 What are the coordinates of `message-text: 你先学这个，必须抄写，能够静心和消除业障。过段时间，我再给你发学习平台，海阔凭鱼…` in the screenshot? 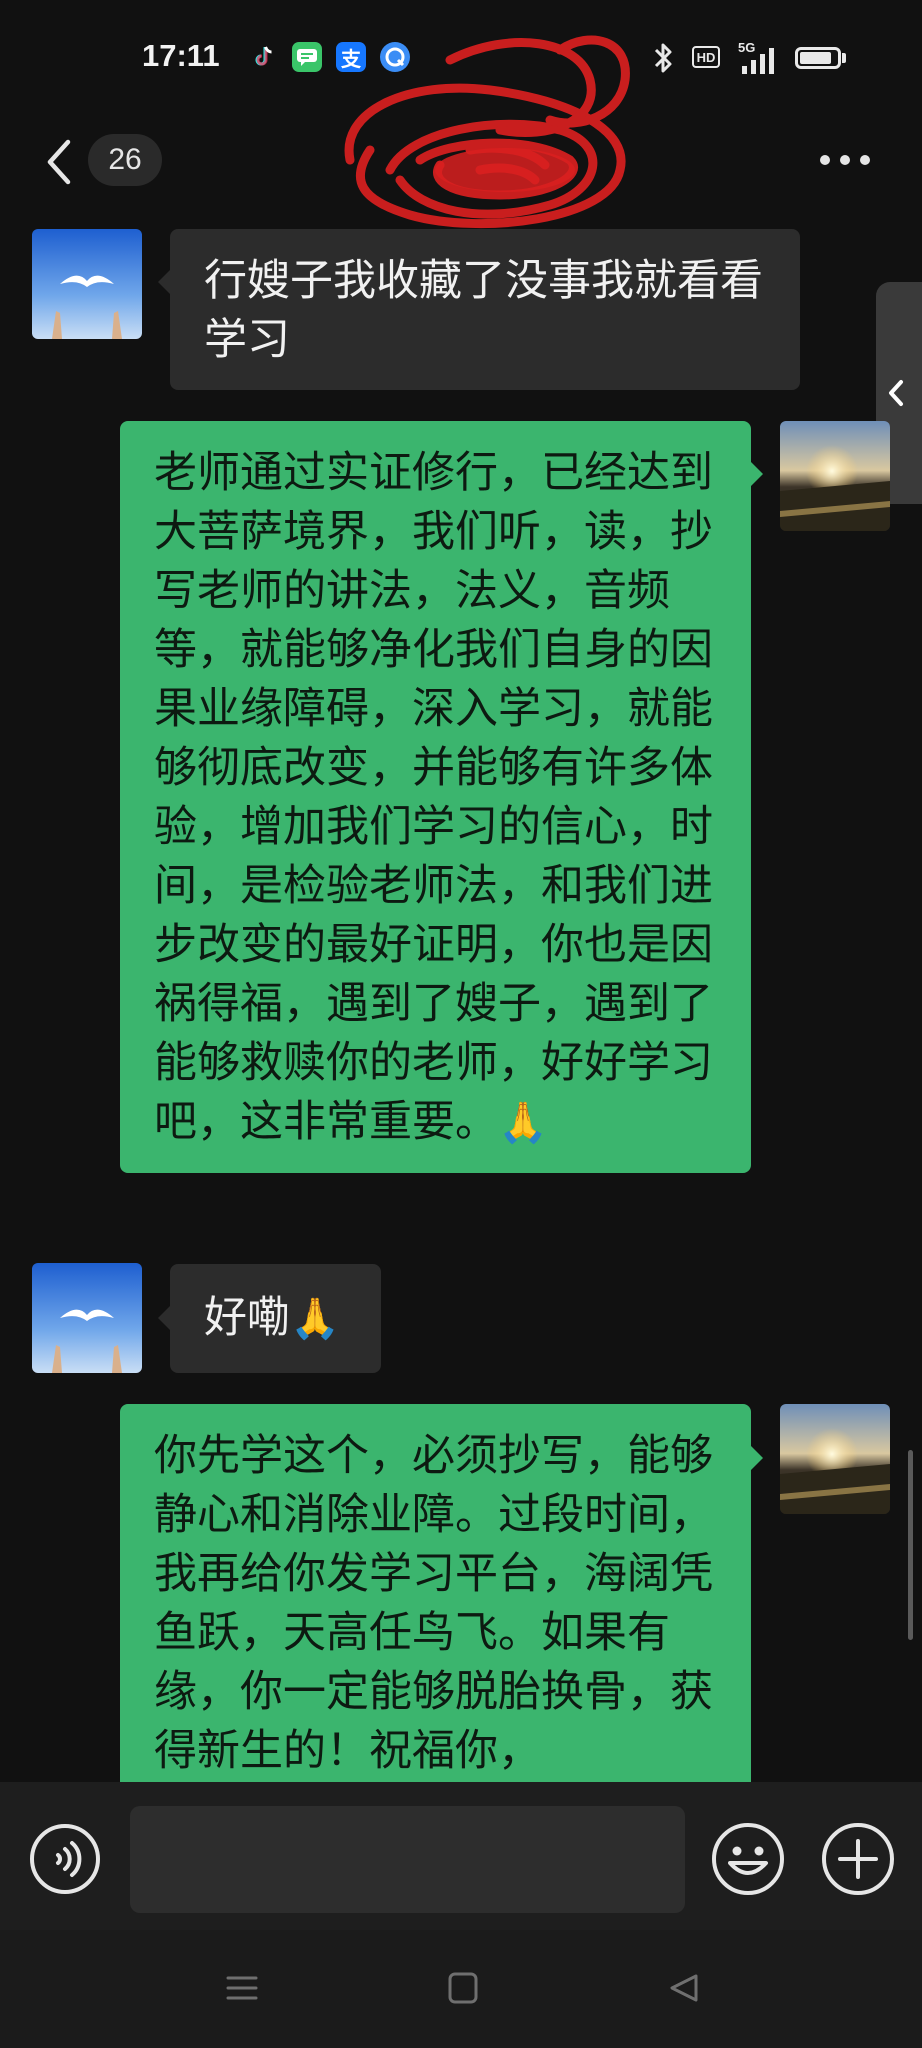 It's located at (433, 1603).